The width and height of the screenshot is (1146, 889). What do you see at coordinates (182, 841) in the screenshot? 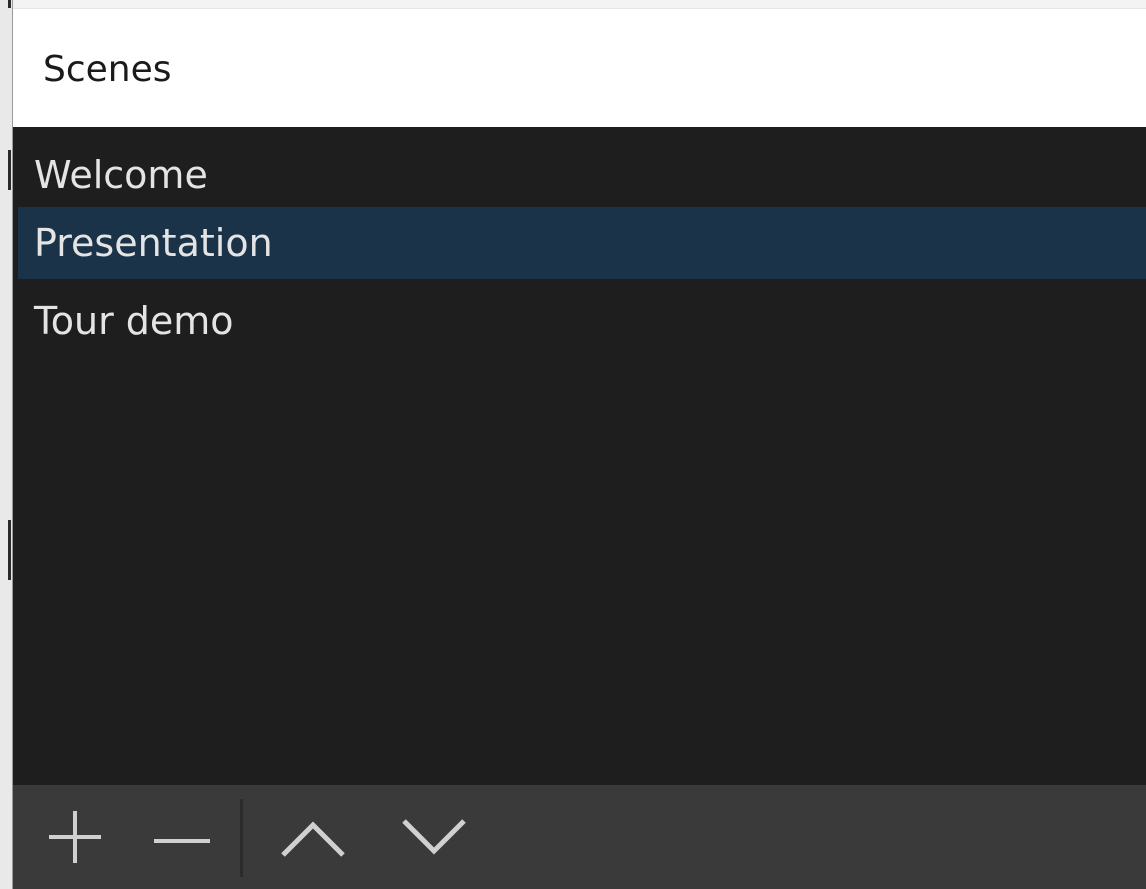
I see `minus-icon` at bounding box center [182, 841].